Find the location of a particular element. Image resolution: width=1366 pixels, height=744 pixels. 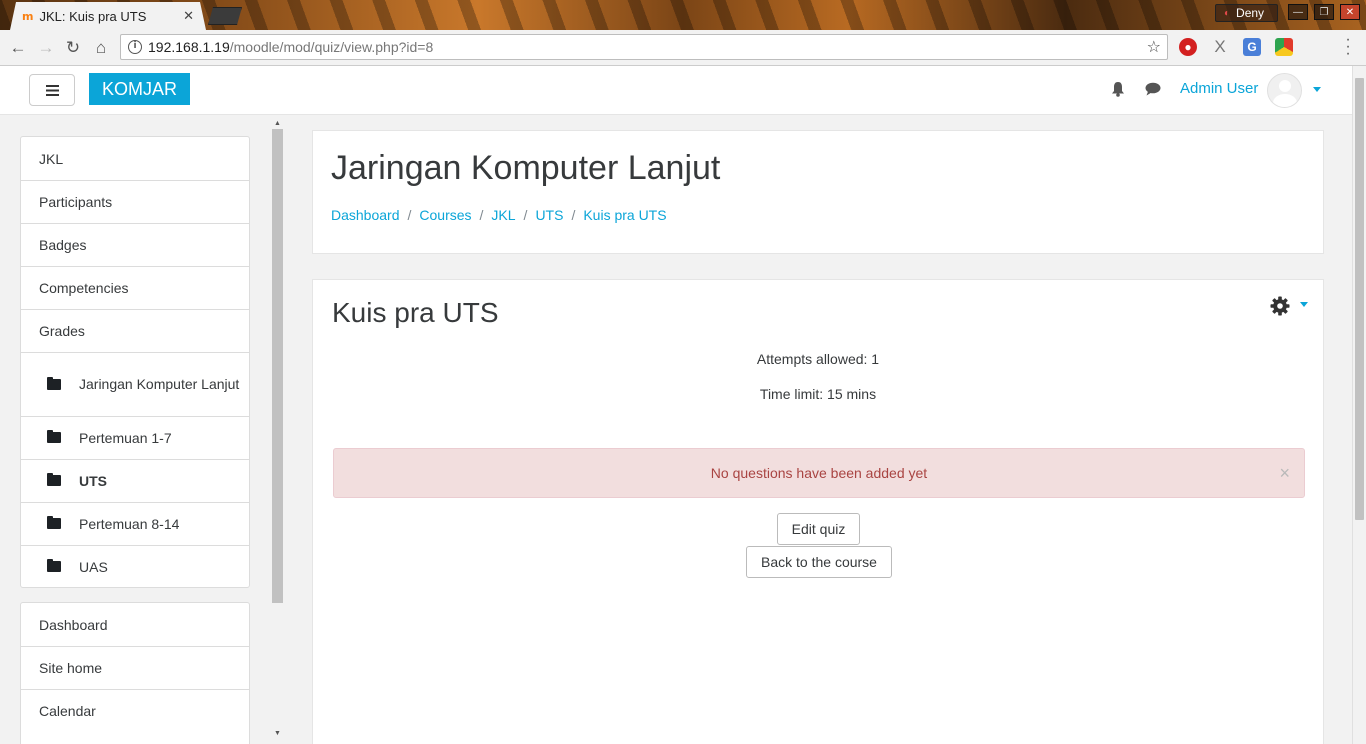

breadcrumb-uts: UTS is located at coordinates (549, 215).